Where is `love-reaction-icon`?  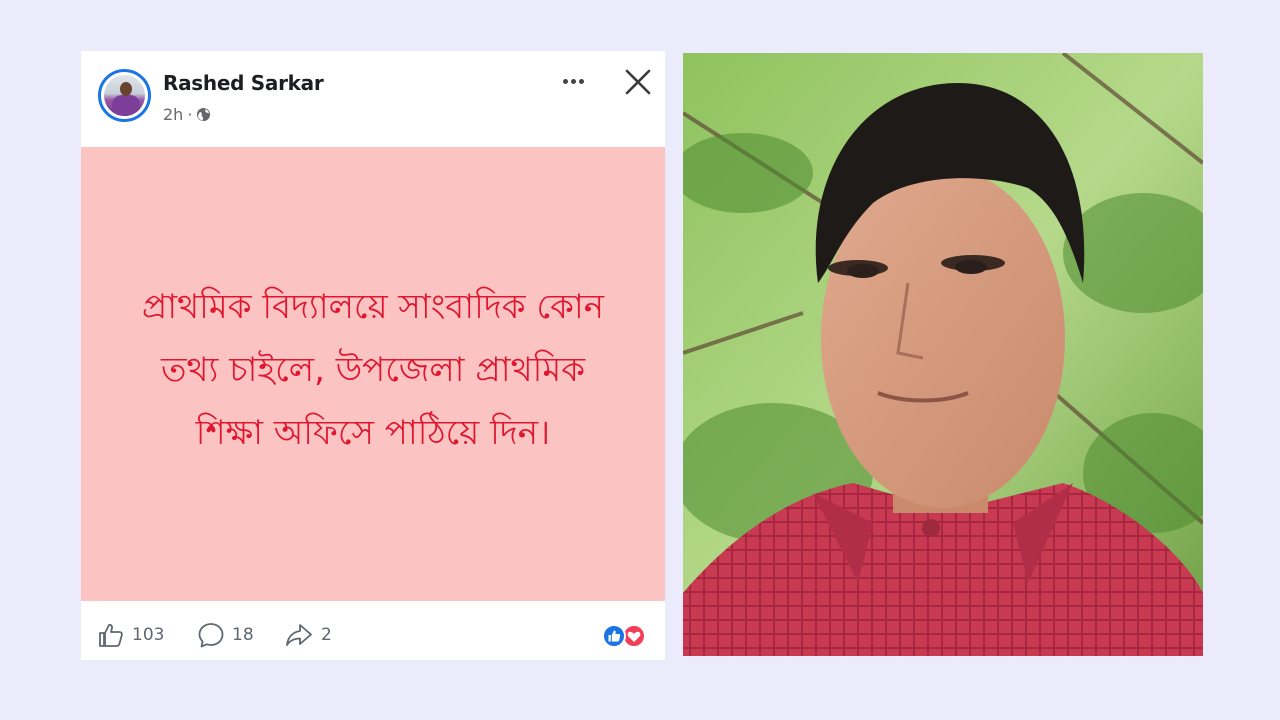
love-reaction-icon is located at coordinates (634, 636).